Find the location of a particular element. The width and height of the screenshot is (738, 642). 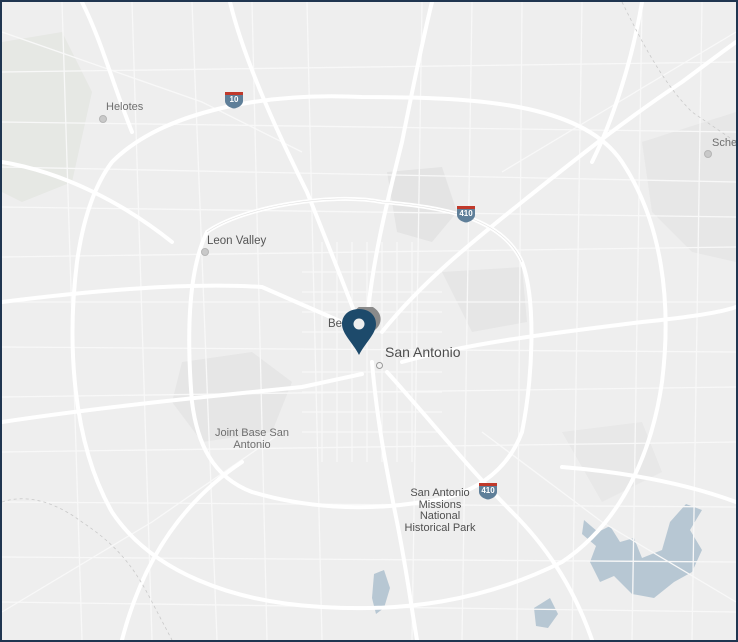

interstate-410-south-number: 410 is located at coordinates (488, 490).